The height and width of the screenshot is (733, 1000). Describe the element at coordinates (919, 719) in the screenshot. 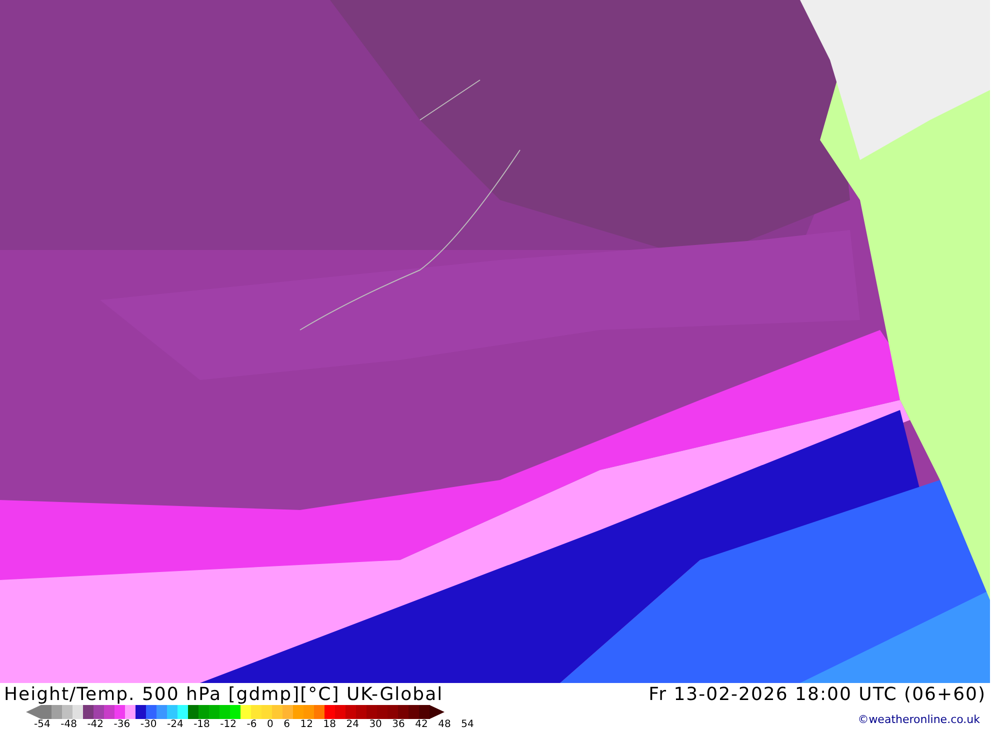

I see `copyright-text: ©weatheronline.co.uk` at that location.